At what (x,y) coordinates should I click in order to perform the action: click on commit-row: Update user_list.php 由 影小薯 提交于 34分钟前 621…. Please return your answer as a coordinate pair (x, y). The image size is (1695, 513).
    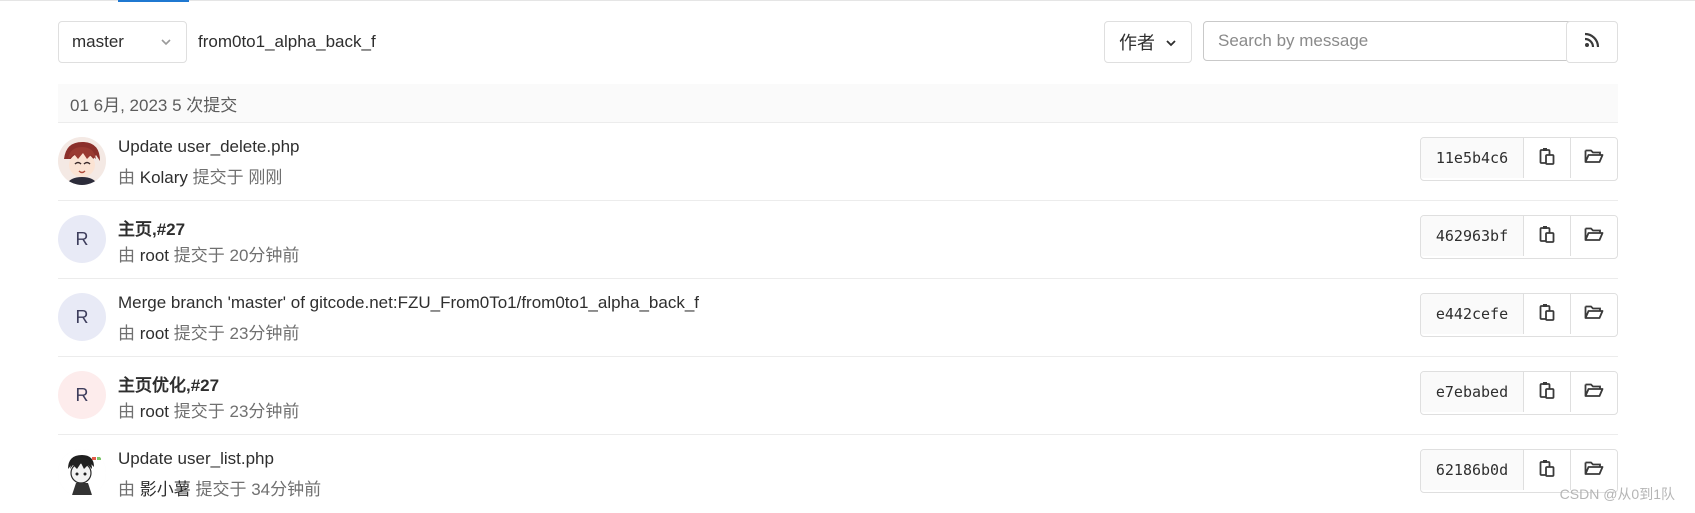
    Looking at the image, I should click on (838, 474).